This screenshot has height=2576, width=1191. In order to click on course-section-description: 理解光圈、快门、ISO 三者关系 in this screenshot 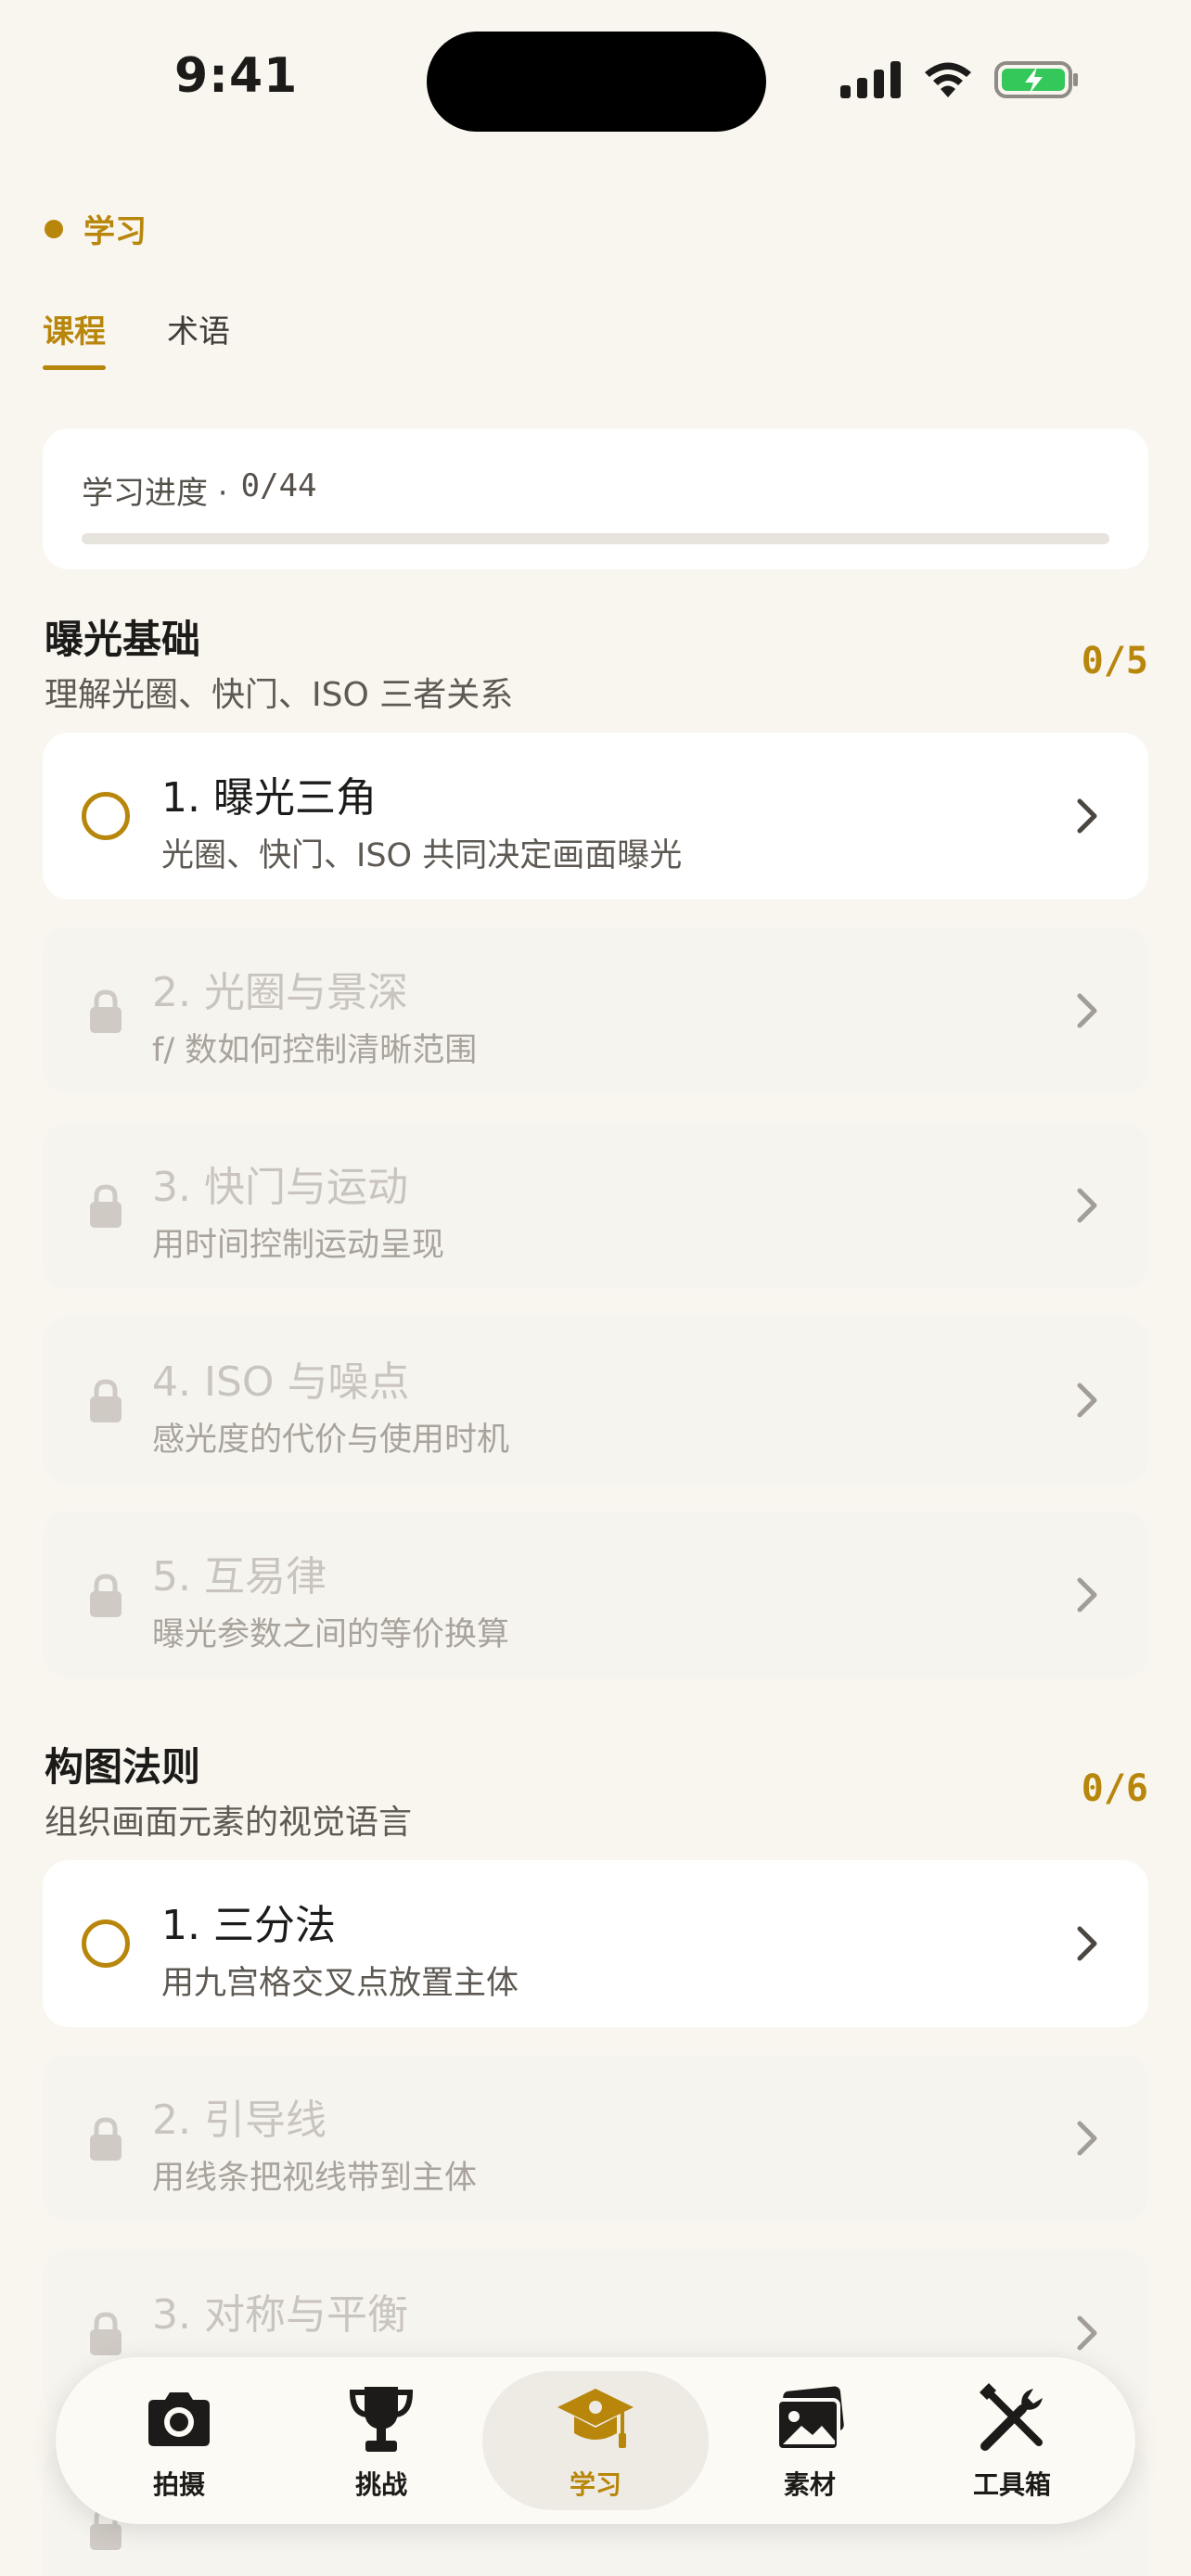, I will do `click(279, 695)`.